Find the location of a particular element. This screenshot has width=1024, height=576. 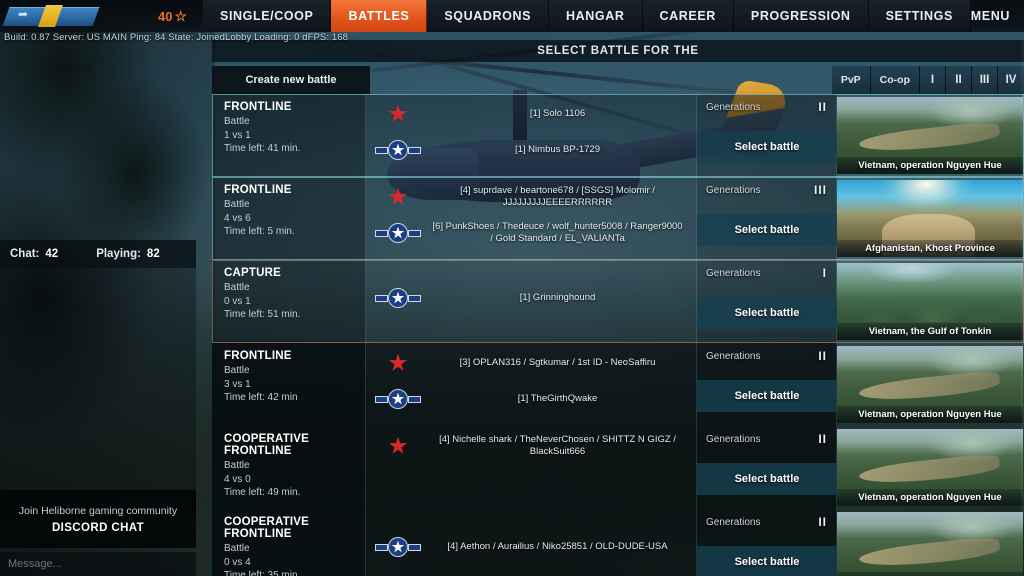

battle-player-count: 3 vs 1 is located at coordinates (237, 384).